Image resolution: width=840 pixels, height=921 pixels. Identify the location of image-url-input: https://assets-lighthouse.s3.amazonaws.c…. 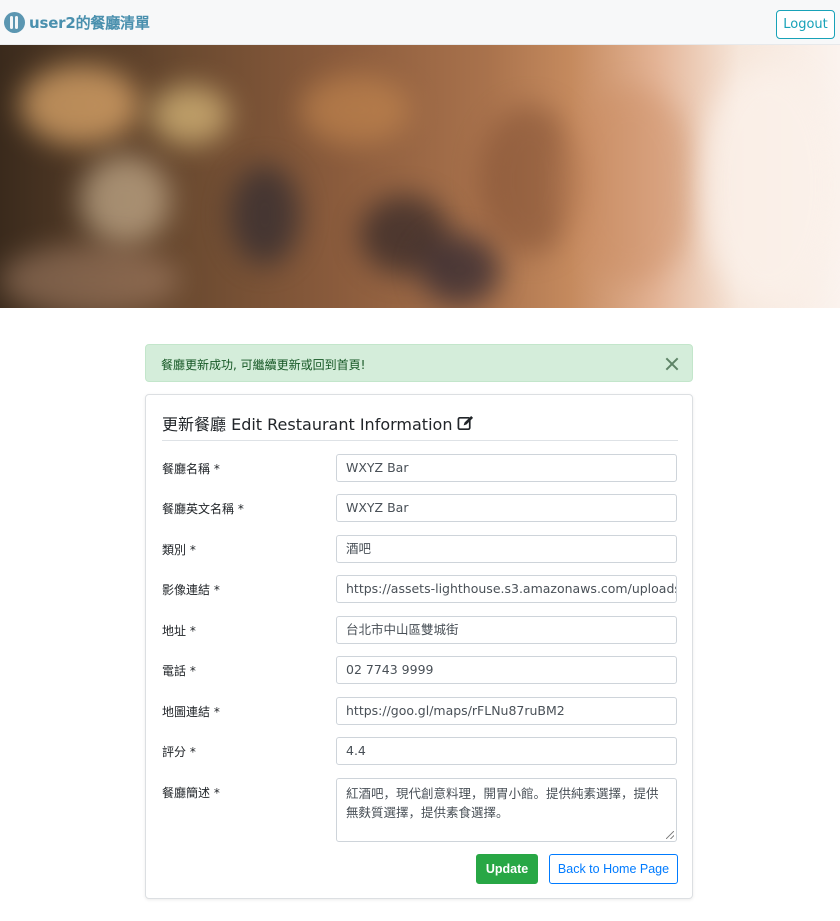
(506, 589).